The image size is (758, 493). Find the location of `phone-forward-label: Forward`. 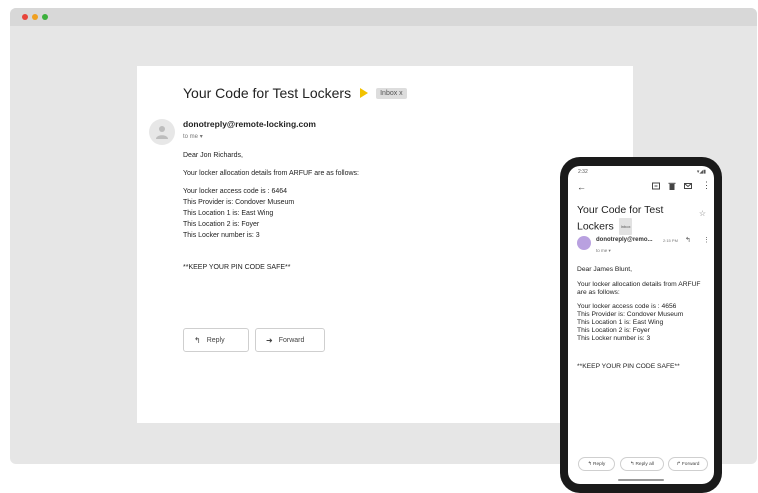

phone-forward-label: Forward is located at coordinates (690, 464).